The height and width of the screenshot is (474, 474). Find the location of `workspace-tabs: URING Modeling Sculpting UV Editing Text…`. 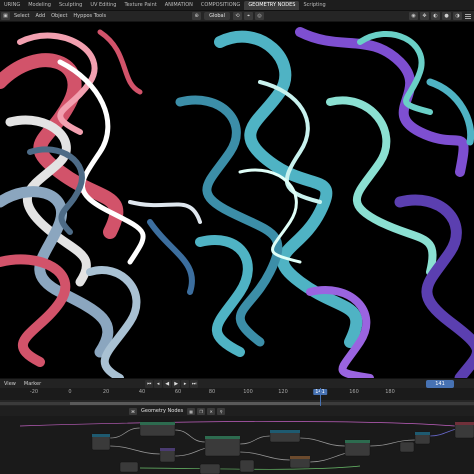

workspace-tabs: URING Modeling Sculpting UV Editing Text… is located at coordinates (237, 5).